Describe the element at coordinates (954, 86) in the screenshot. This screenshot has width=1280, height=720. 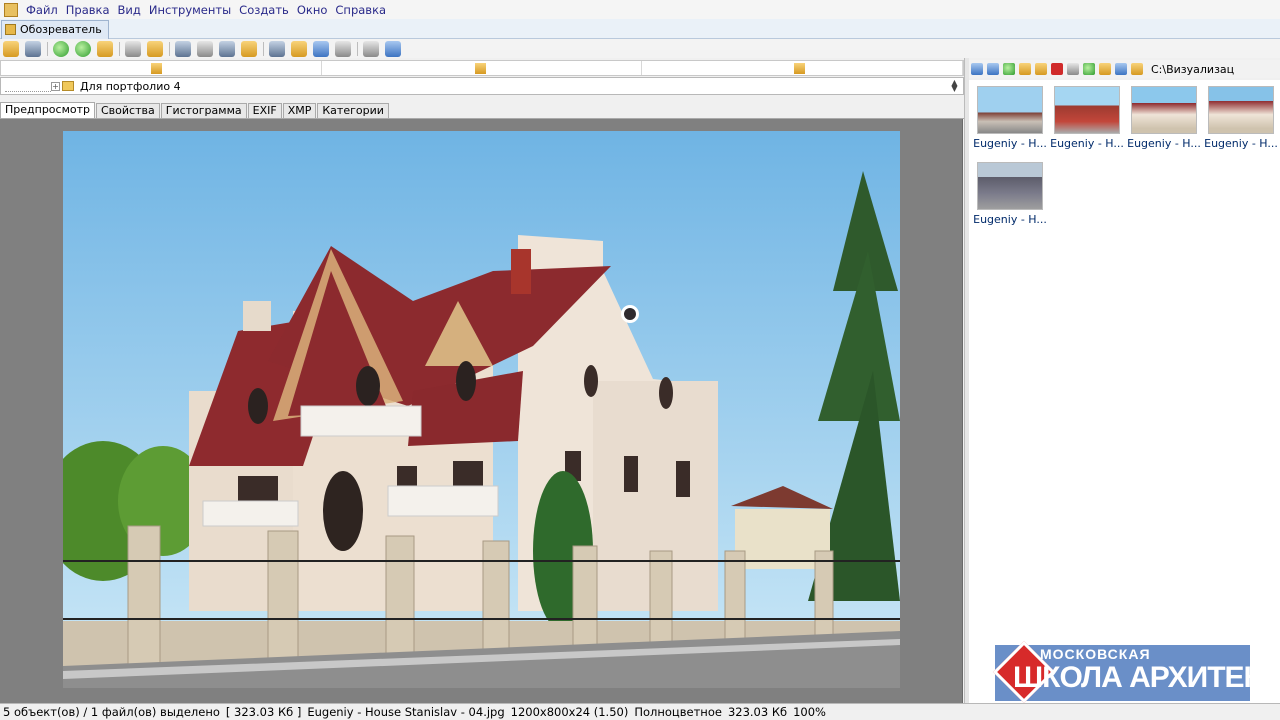
I see `spin-arrows-icon: ▲ ▼` at that location.